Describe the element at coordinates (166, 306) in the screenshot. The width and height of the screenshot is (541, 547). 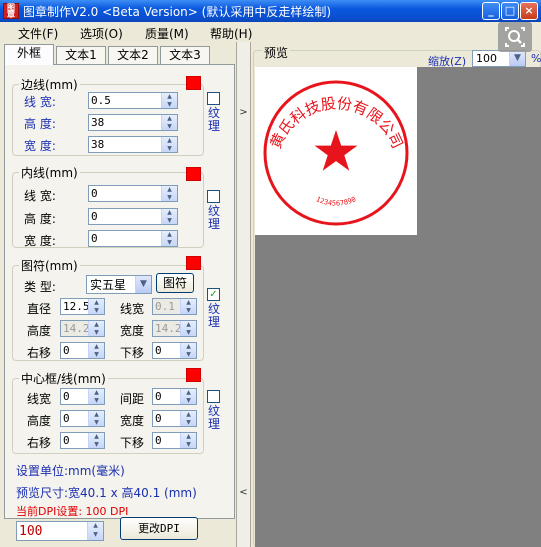
I see `symbol-line-width-input` at that location.